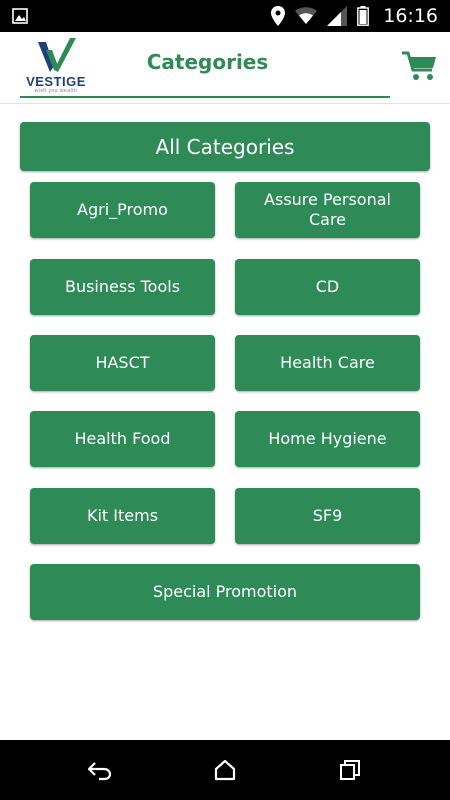  Describe the element at coordinates (20, 16) in the screenshot. I see `gallery-icon` at that location.